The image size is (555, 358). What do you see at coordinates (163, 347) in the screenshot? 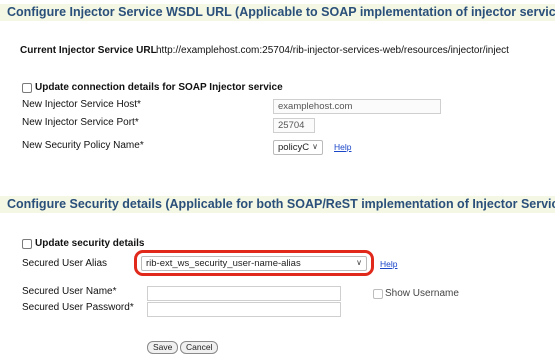
I see `save-button: Save` at bounding box center [163, 347].